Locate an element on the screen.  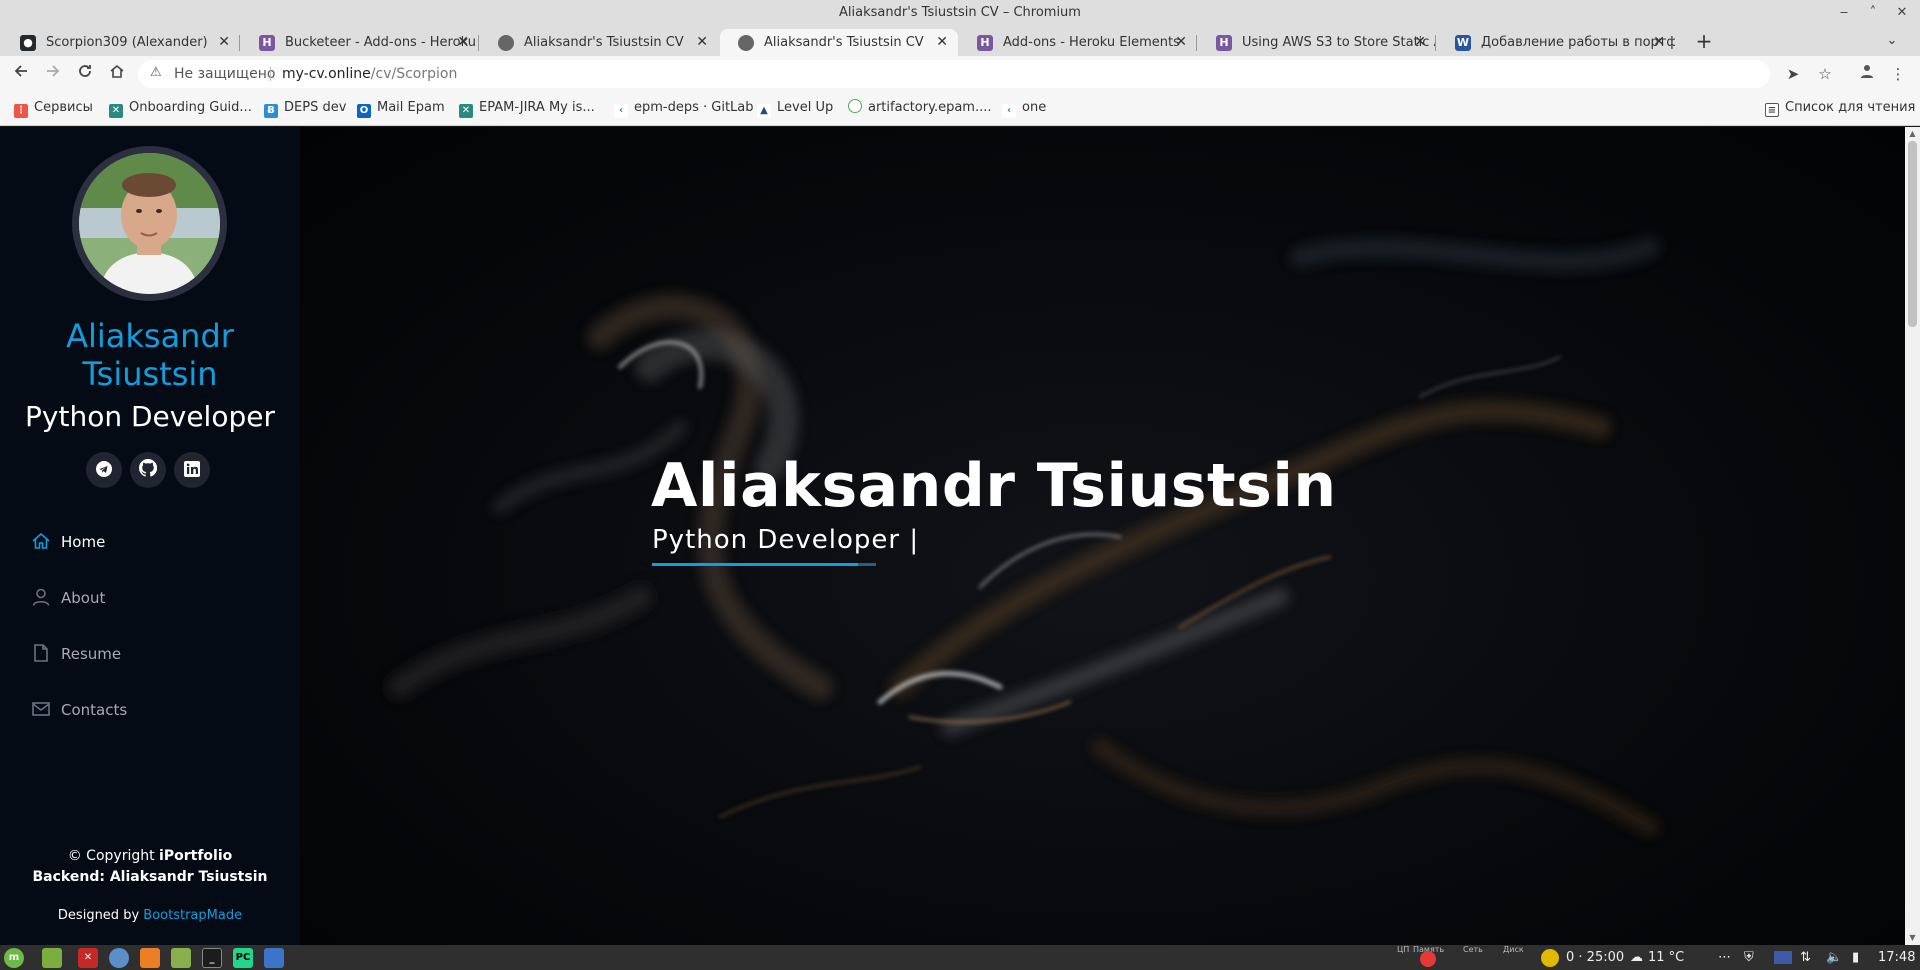
clock: 17:48 is located at coordinates (1896, 957).